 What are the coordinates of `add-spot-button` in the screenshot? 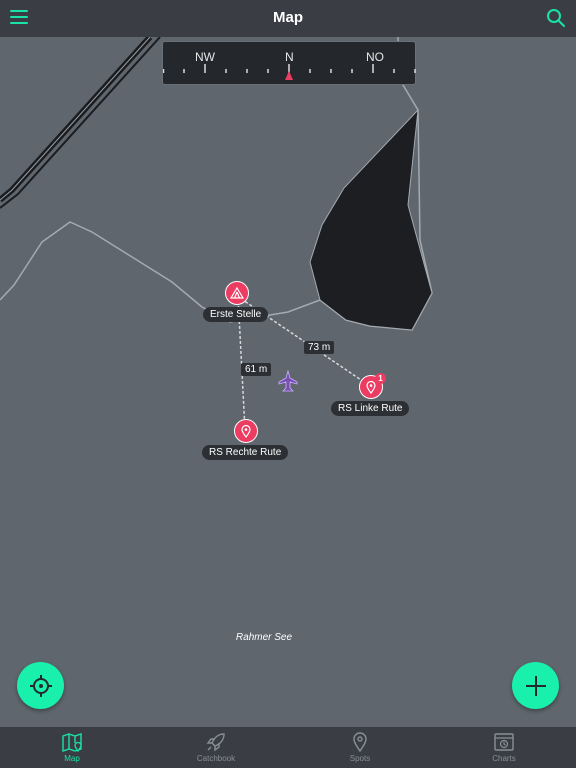 It's located at (535, 685).